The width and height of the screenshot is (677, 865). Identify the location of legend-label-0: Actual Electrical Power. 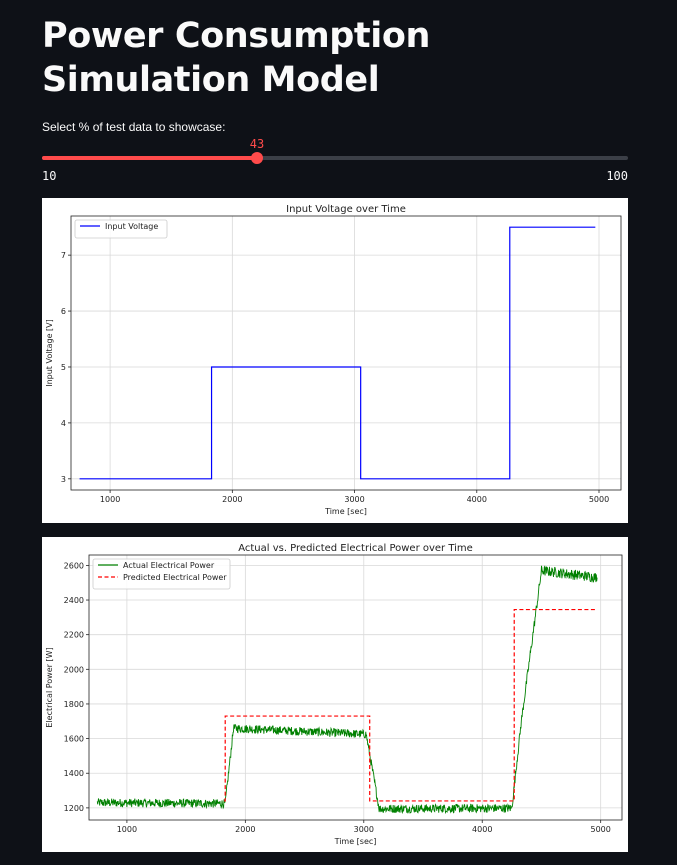
(169, 565).